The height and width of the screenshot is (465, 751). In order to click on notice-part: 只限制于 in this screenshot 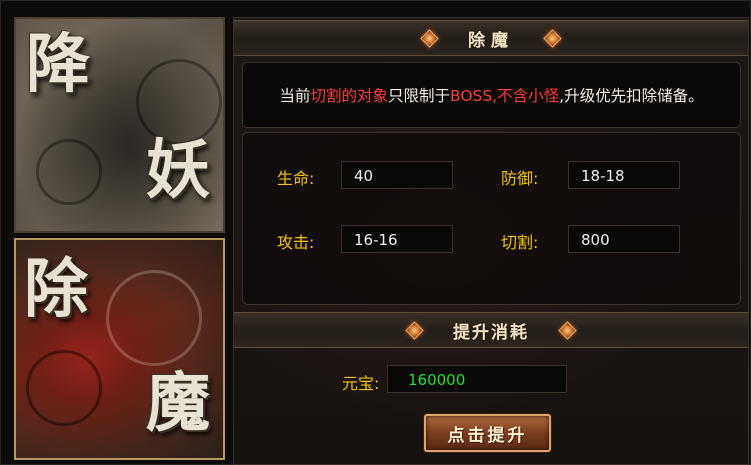, I will do `click(418, 96)`.